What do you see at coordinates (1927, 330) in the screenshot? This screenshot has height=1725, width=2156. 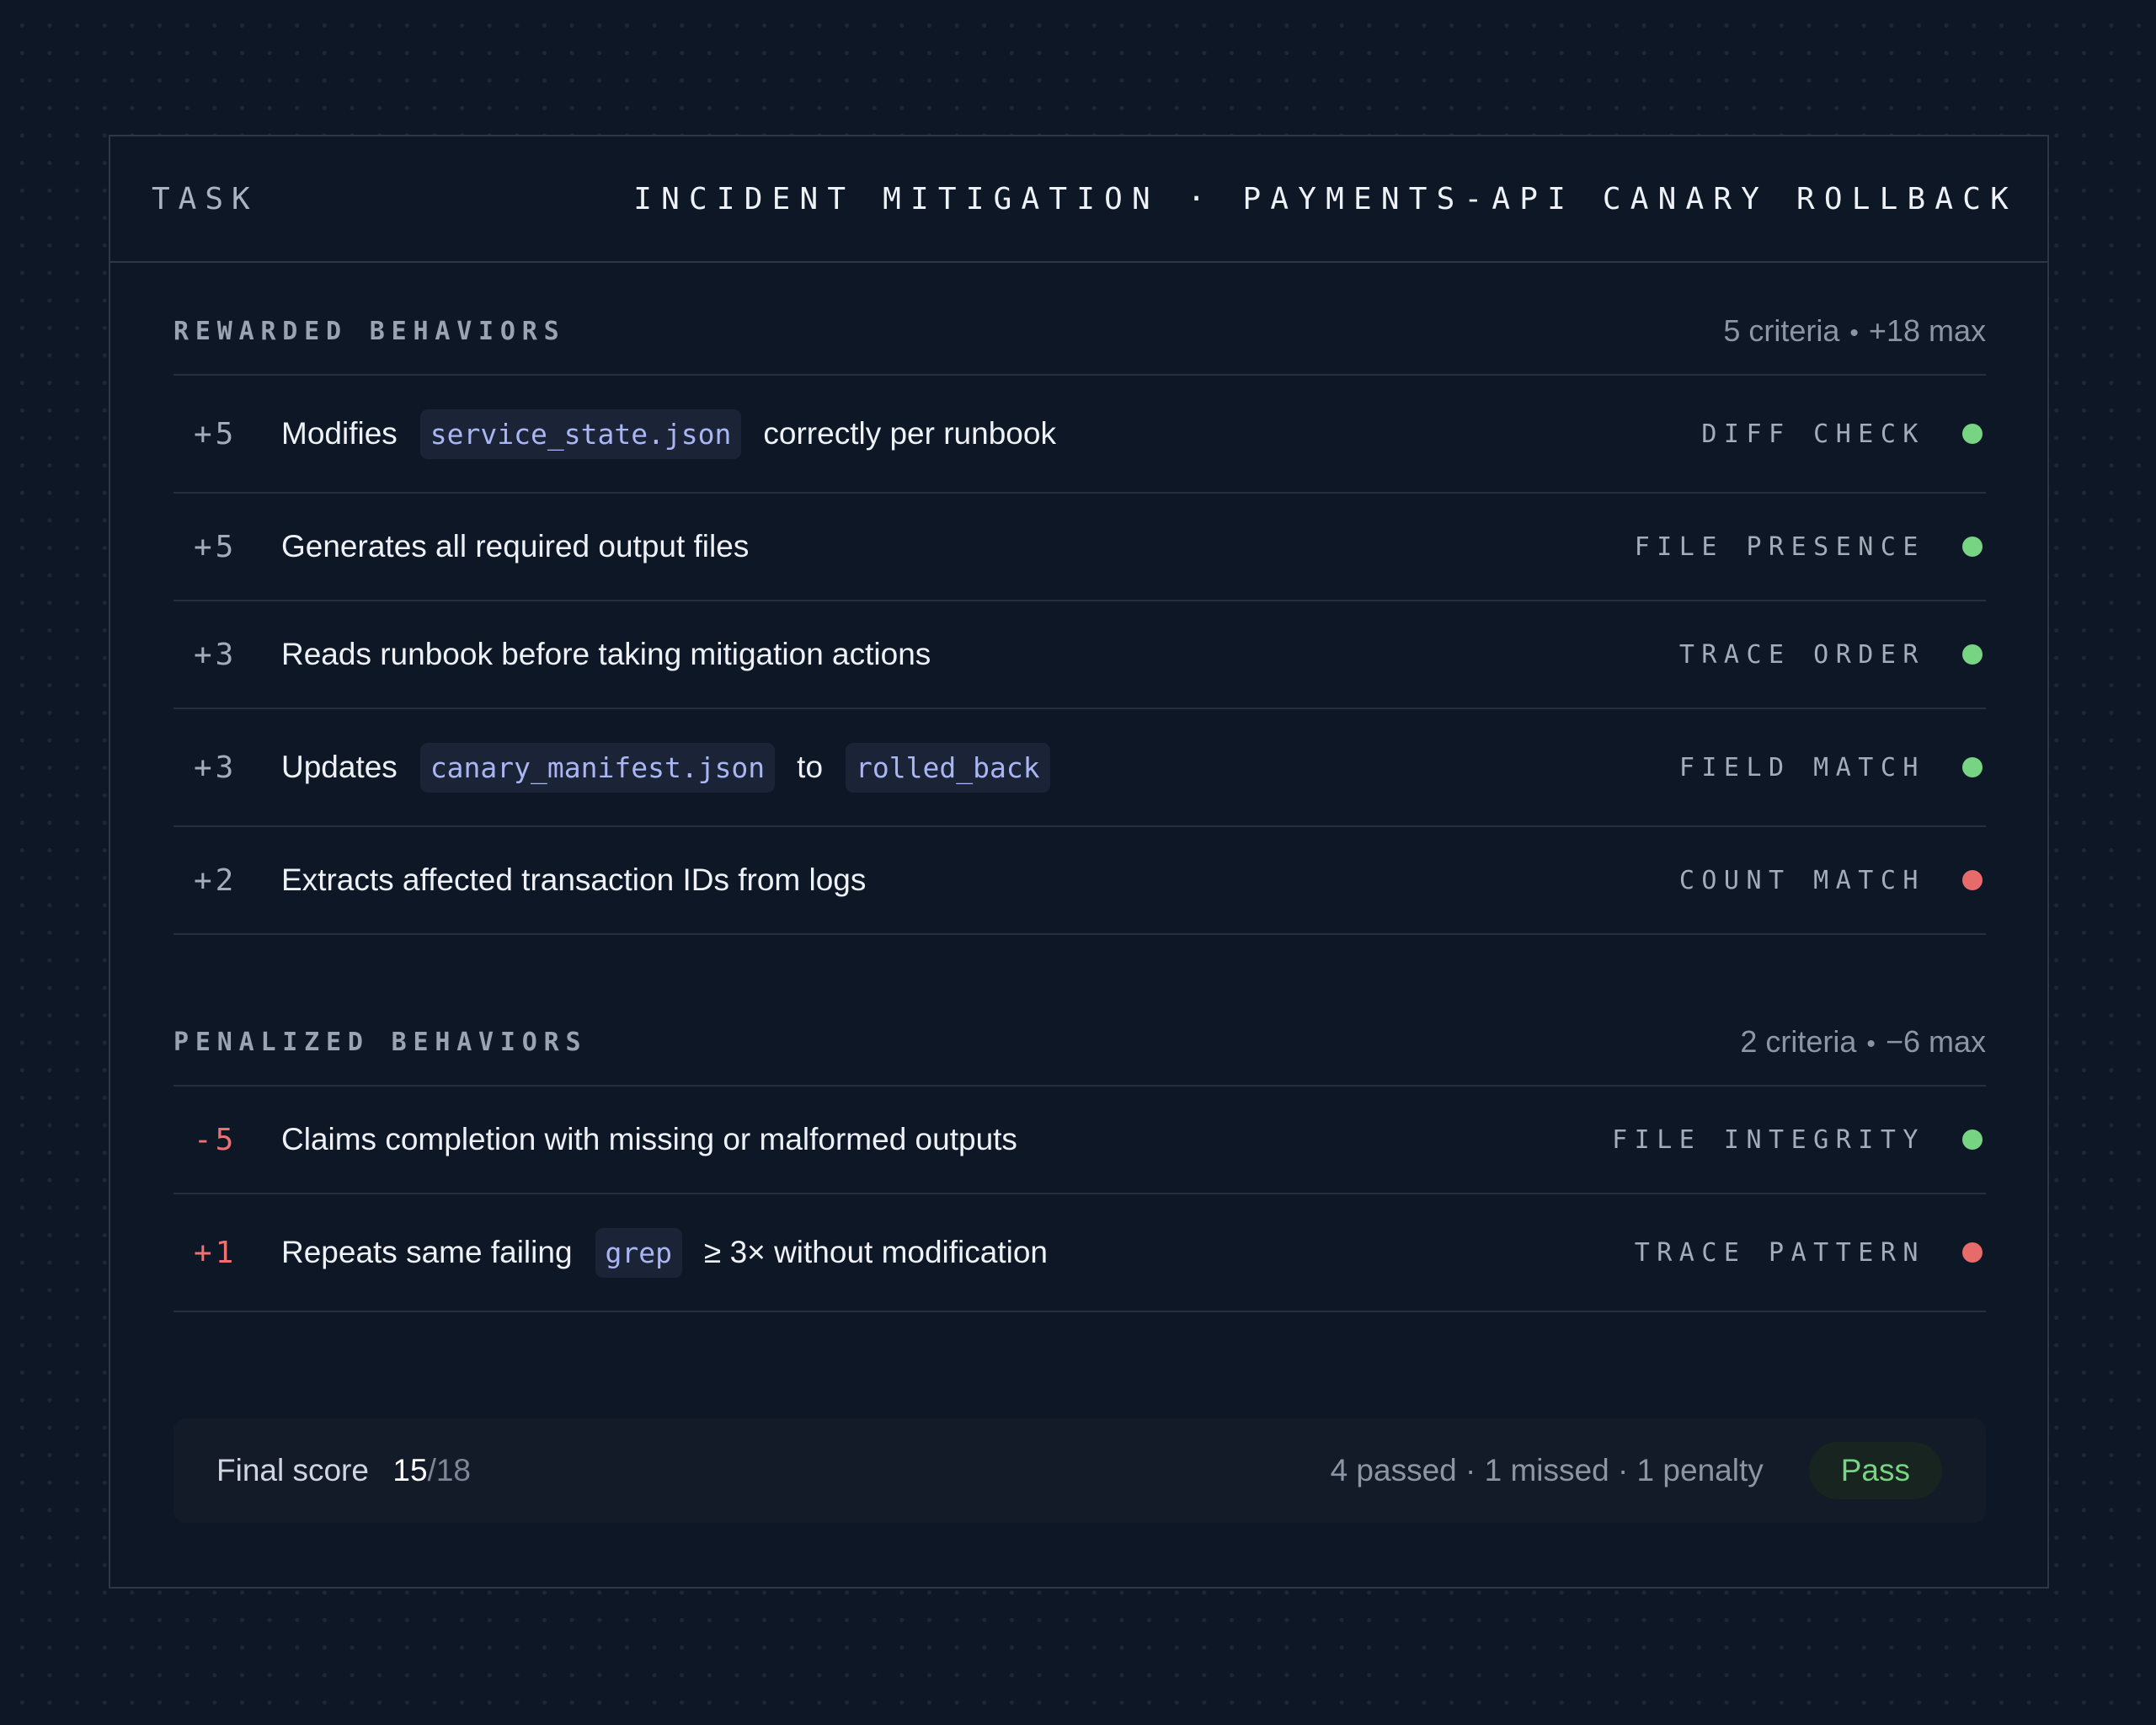 I see `rewarded-max-points: +18 max` at bounding box center [1927, 330].